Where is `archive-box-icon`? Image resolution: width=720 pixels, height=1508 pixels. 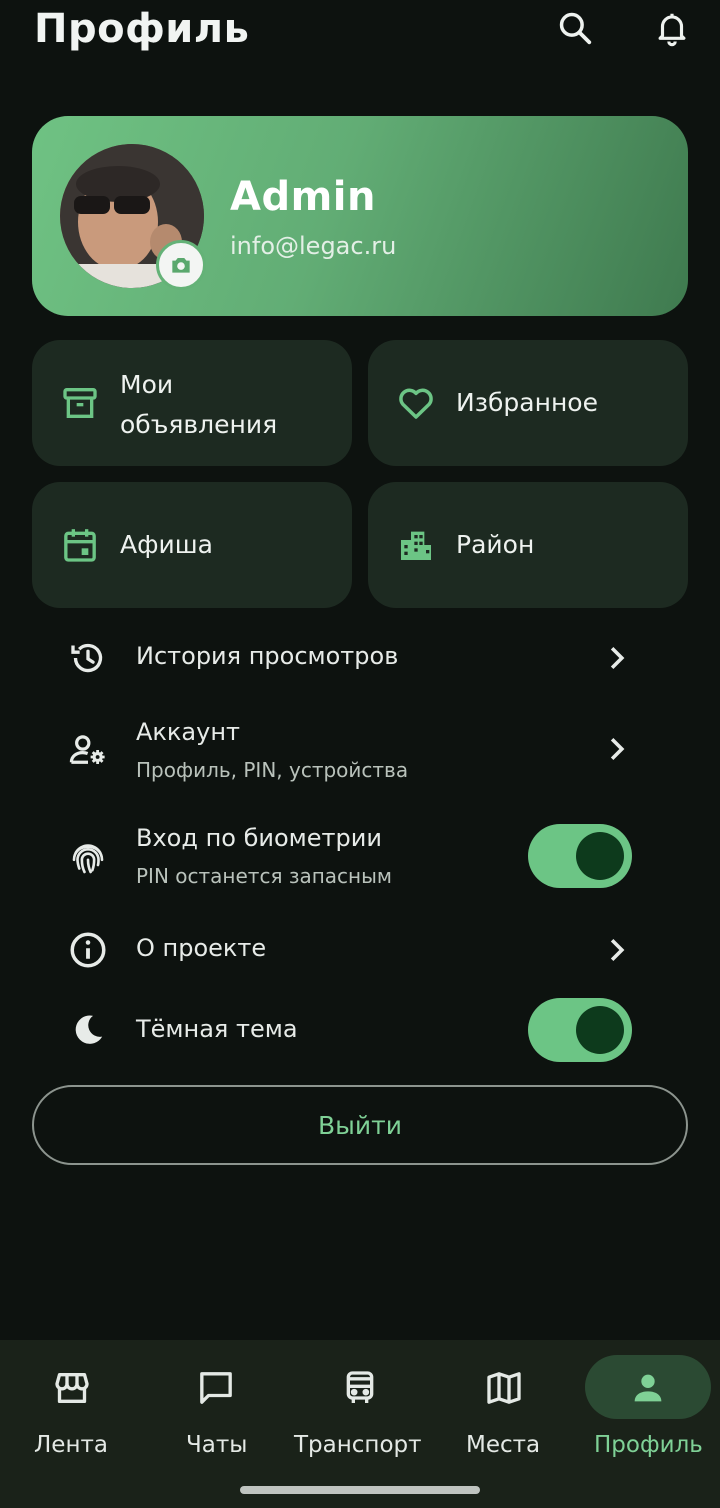
archive-box-icon is located at coordinates (80, 403).